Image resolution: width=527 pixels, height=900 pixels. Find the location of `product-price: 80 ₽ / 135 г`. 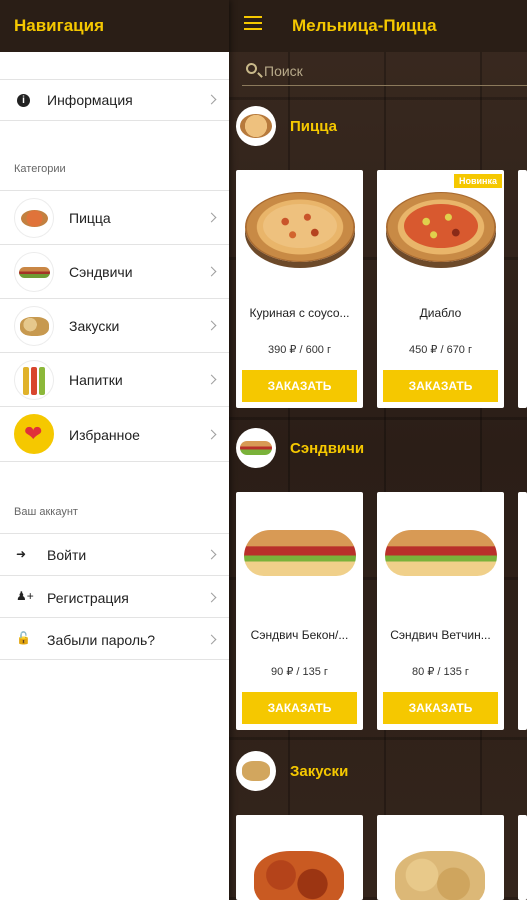

product-price: 80 ₽ / 135 г is located at coordinates (440, 672).